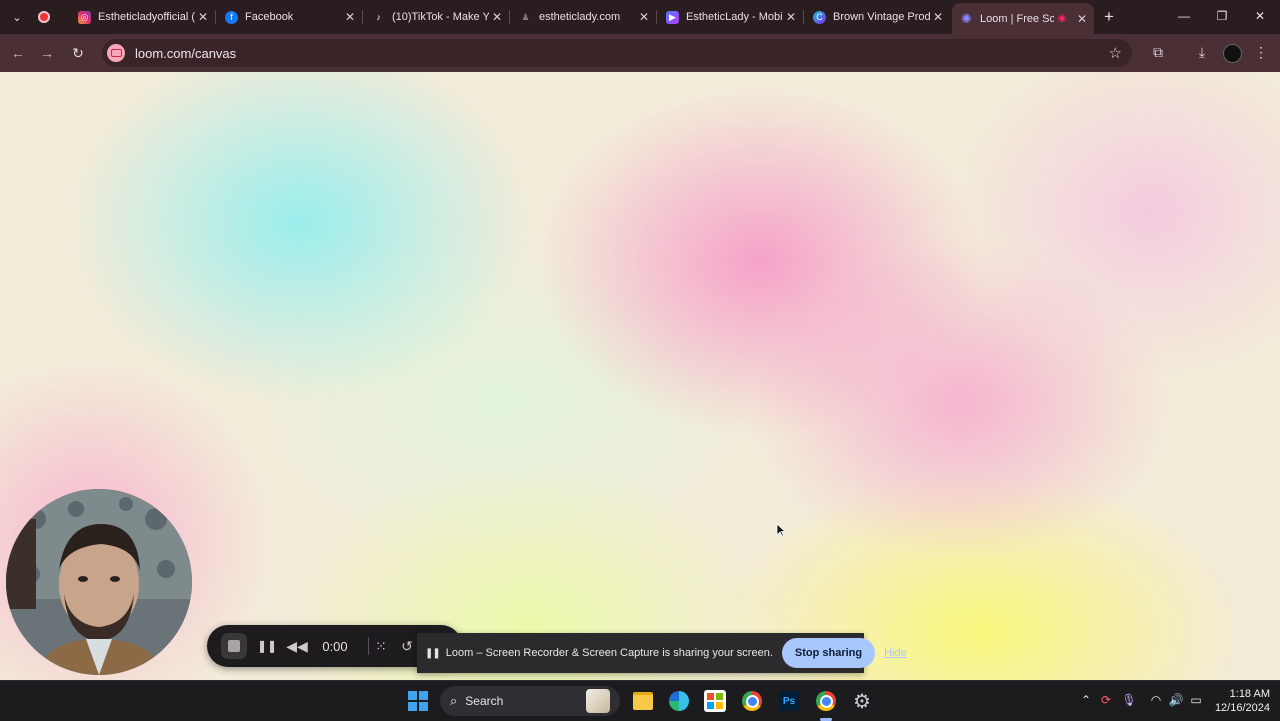 The image size is (1280, 721). Describe the element at coordinates (966, 18) in the screenshot. I see `loom-icon: ✺` at that location.